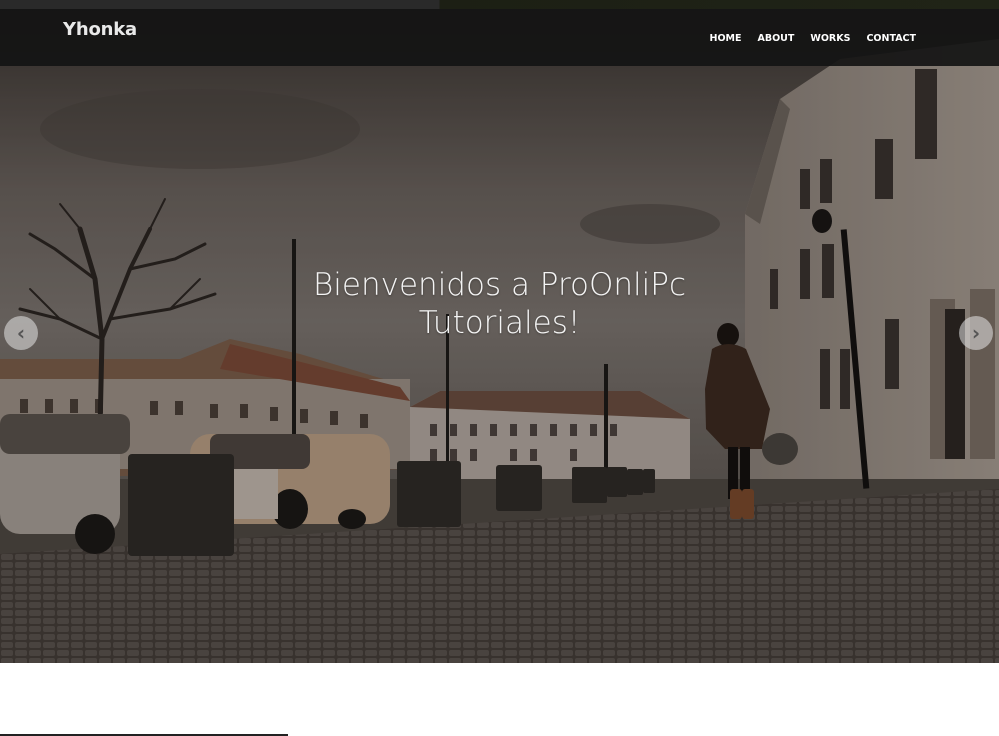 The width and height of the screenshot is (999, 736). What do you see at coordinates (100, 29) in the screenshot?
I see `brand-logo: Yhonka` at bounding box center [100, 29].